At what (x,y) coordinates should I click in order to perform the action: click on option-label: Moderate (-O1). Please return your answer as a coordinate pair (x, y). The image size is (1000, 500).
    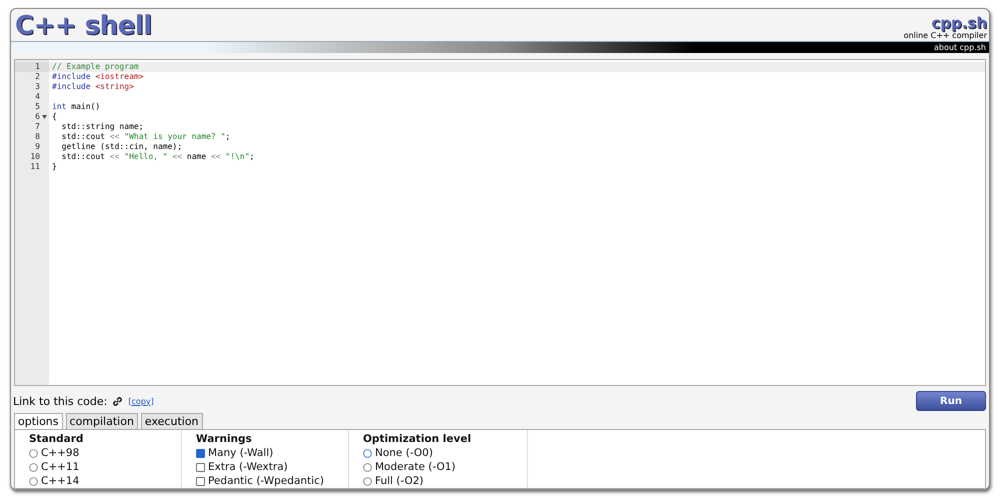
    Looking at the image, I should click on (415, 467).